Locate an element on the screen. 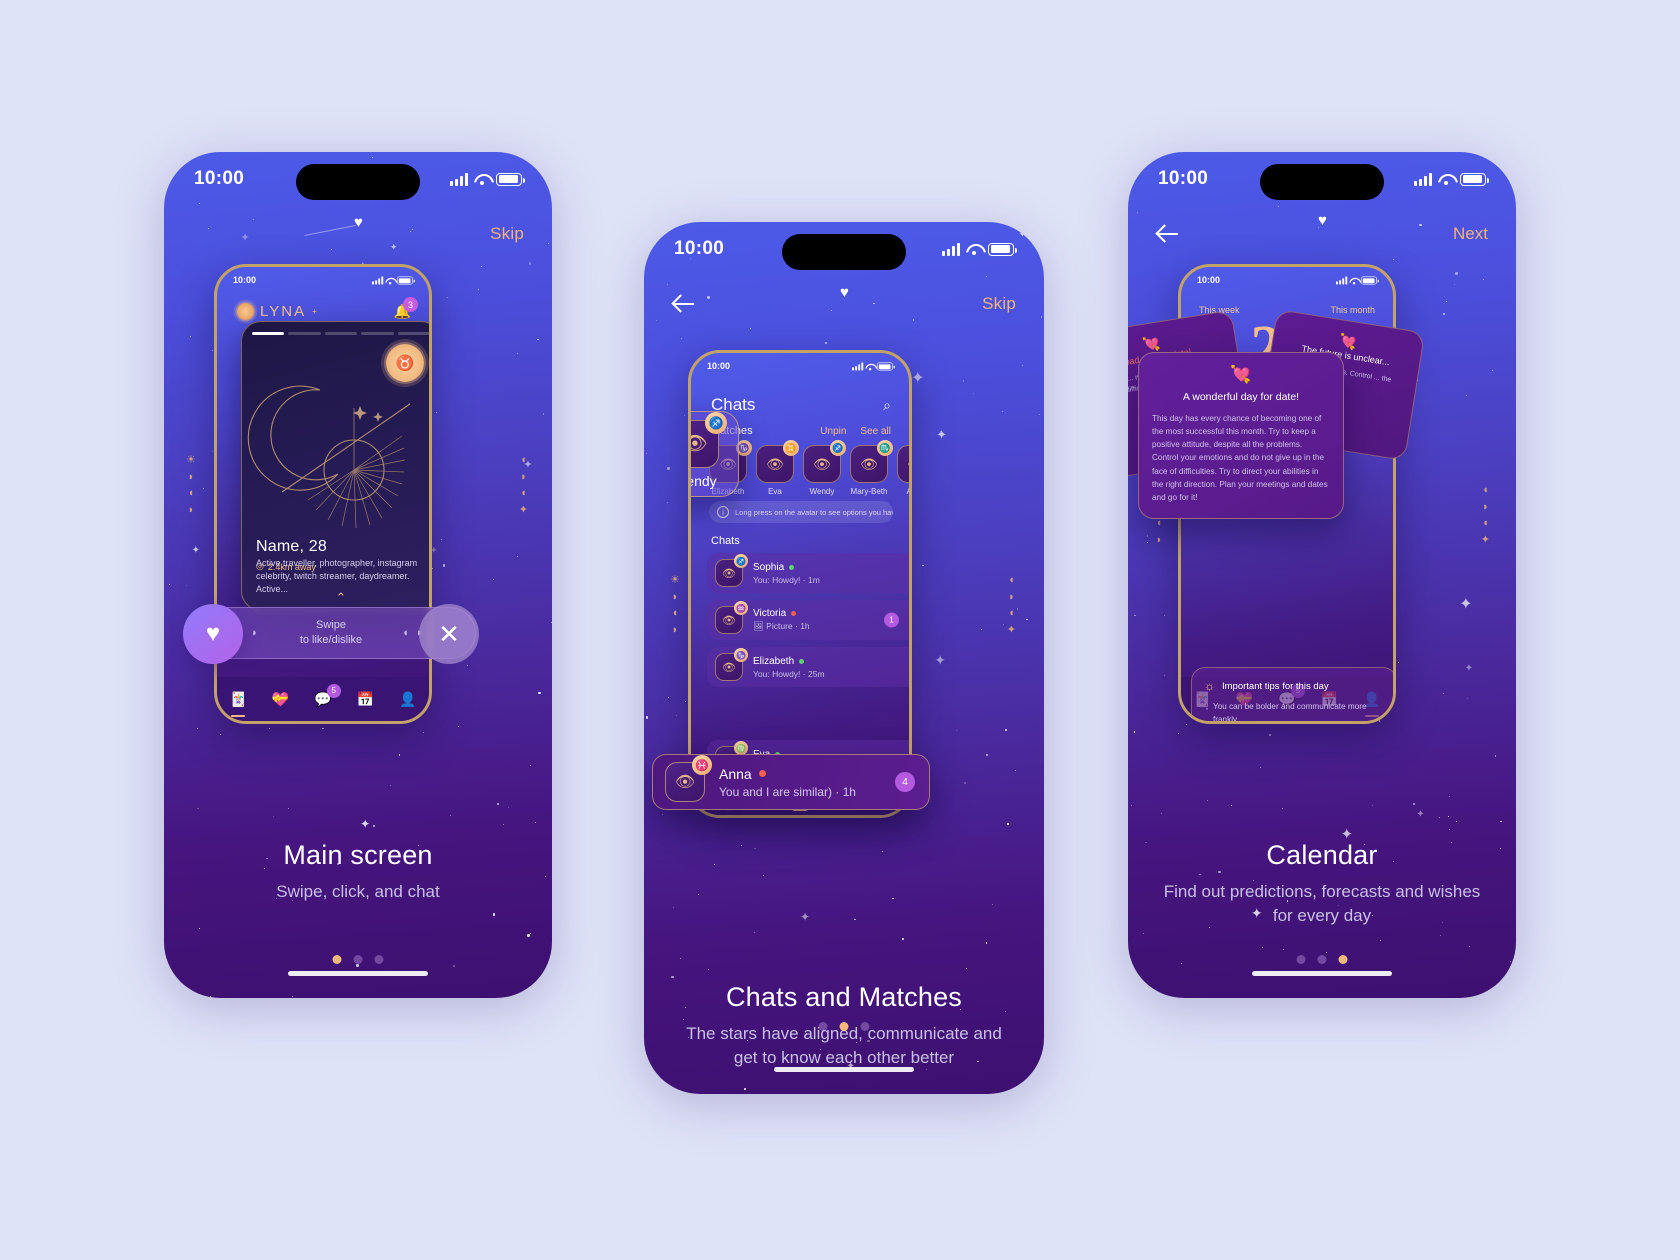 This screenshot has height=1260, width=1680. this-month-tab: This month is located at coordinates (1352, 310).